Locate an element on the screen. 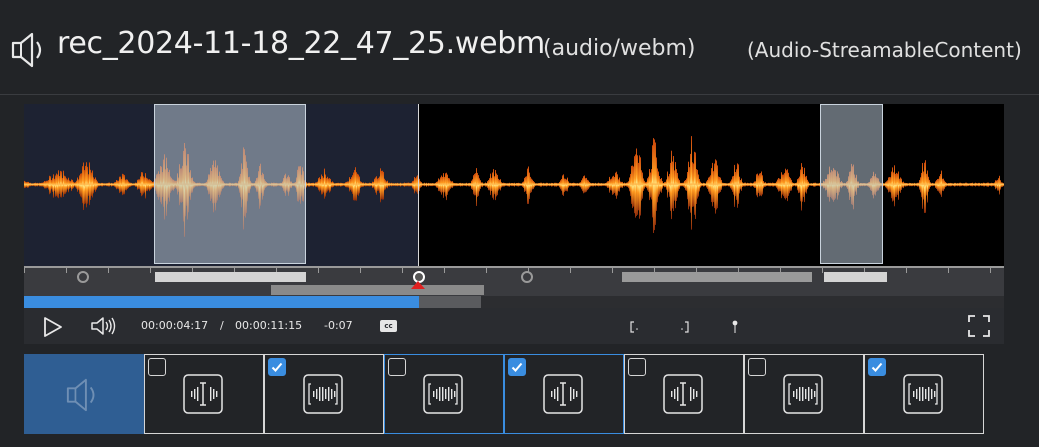 The image size is (1039, 447). playhead-marker is located at coordinates (418, 285).